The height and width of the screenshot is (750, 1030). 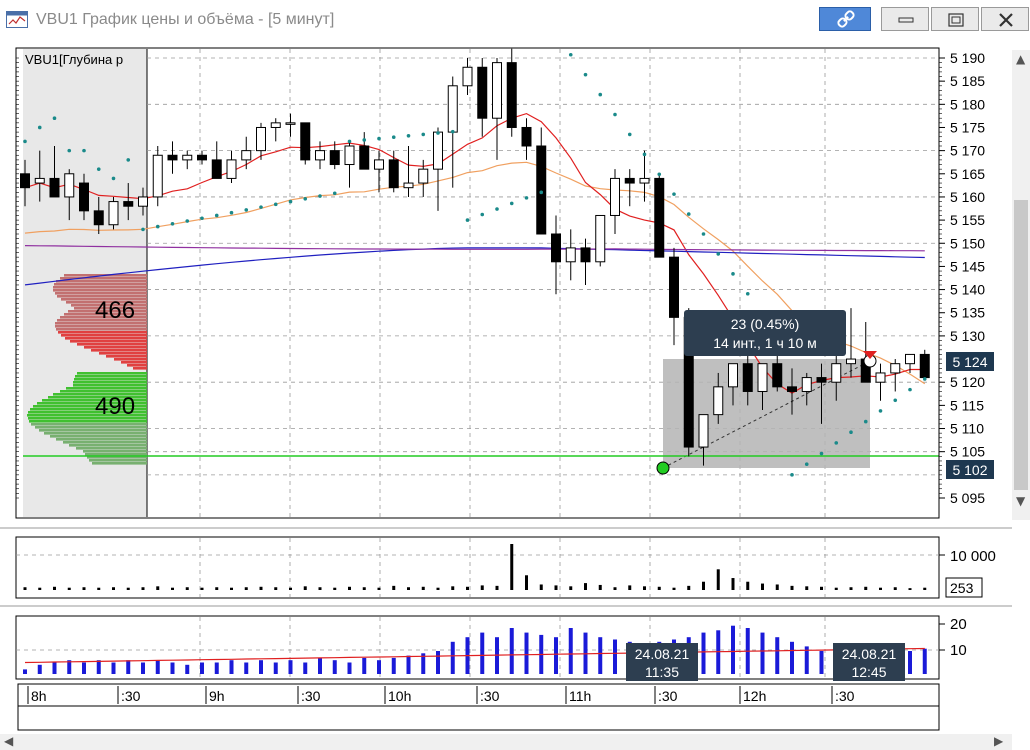 I want to click on cursor-right-time: 12:45, so click(x=868, y=672).